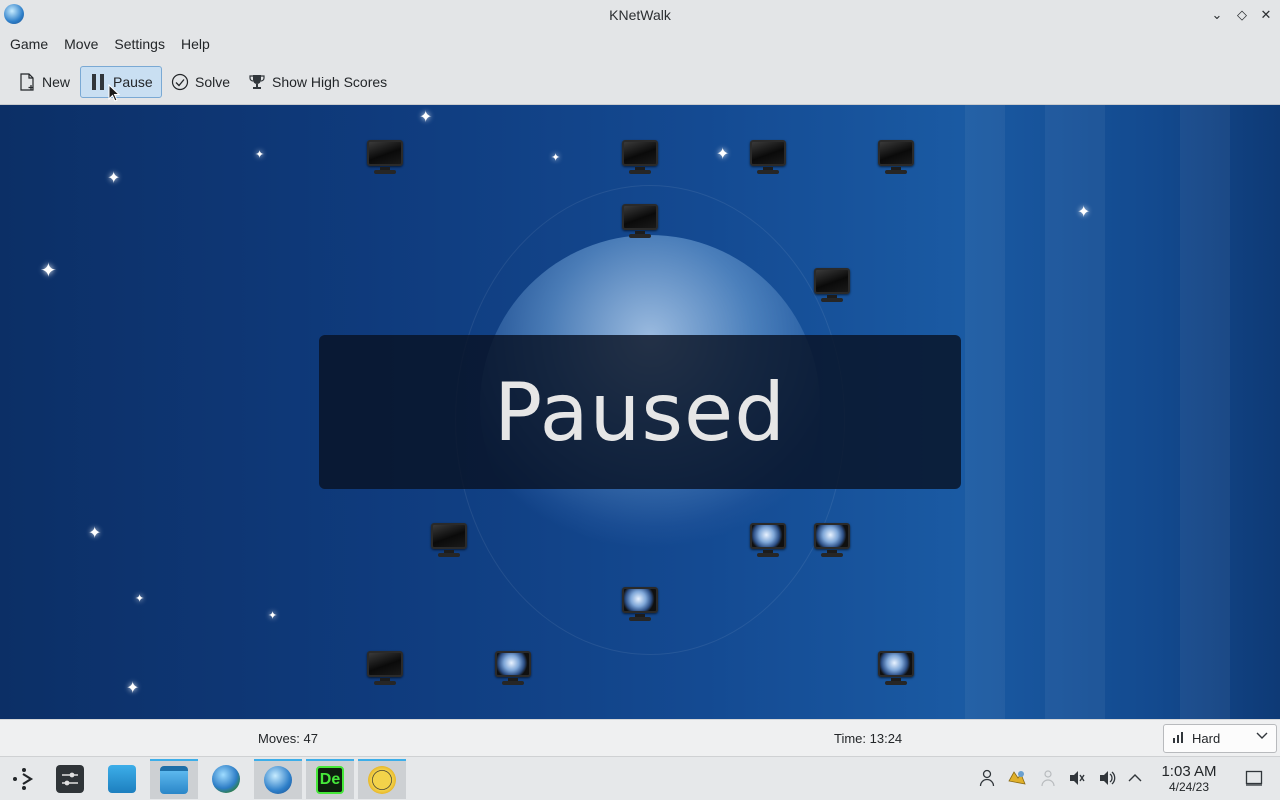 Image resolution: width=1280 pixels, height=800 pixels. What do you see at coordinates (288, 738) in the screenshot?
I see `moves-counter: Moves: 47` at bounding box center [288, 738].